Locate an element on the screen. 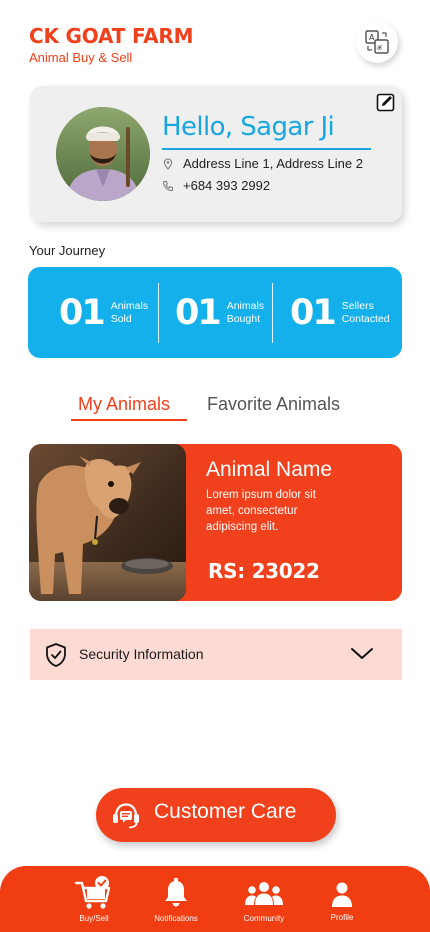 This screenshot has width=430, height=932. customer-care-label: Customer Care is located at coordinates (225, 811).